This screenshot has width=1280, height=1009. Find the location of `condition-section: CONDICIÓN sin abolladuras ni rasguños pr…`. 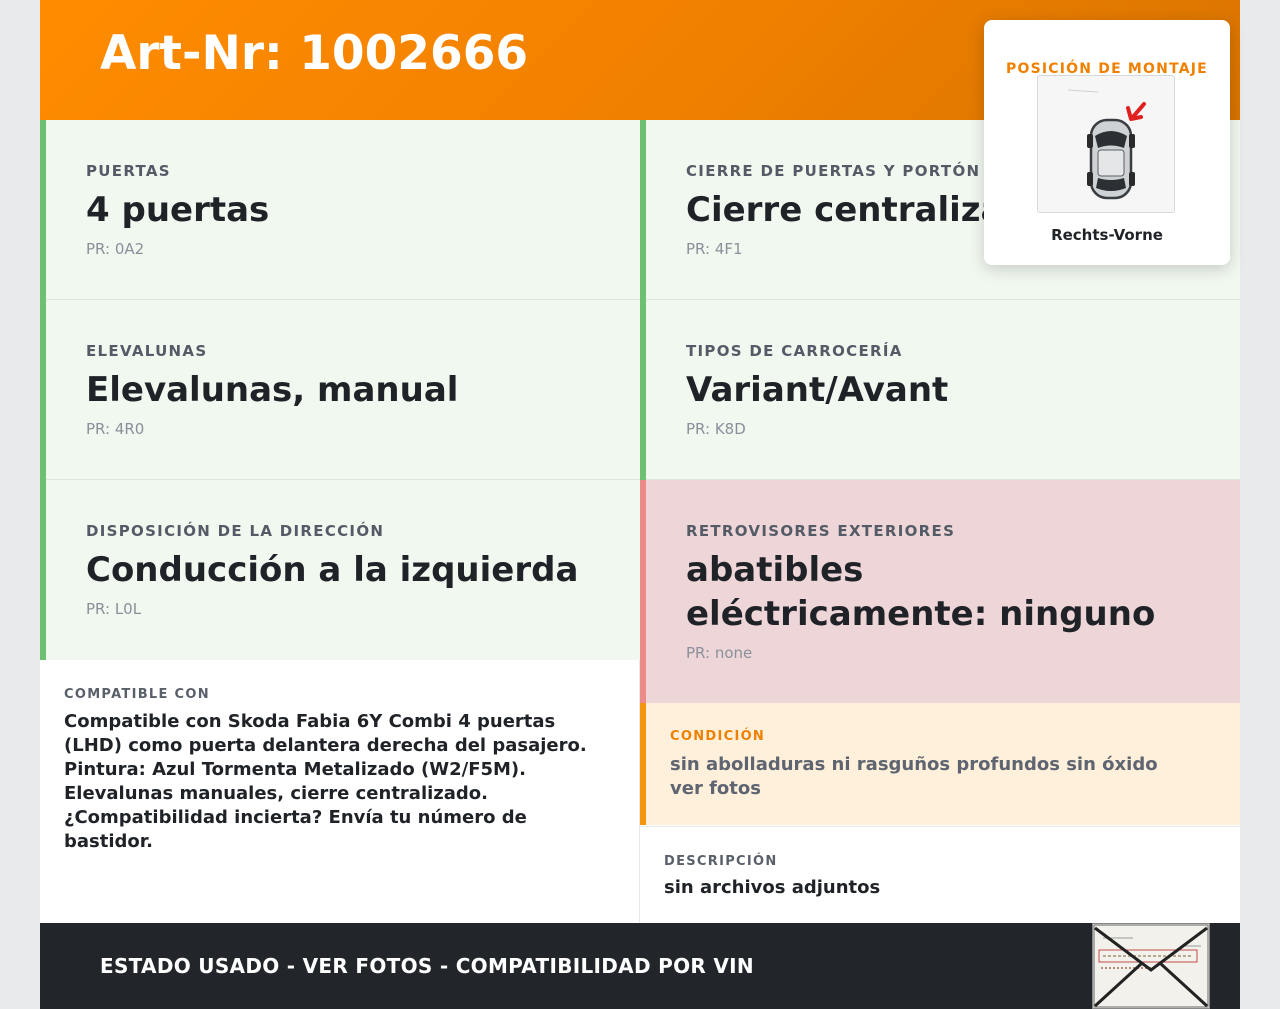

condition-section: CONDICIÓN sin abolladuras ni rasguños pr… is located at coordinates (940, 764).